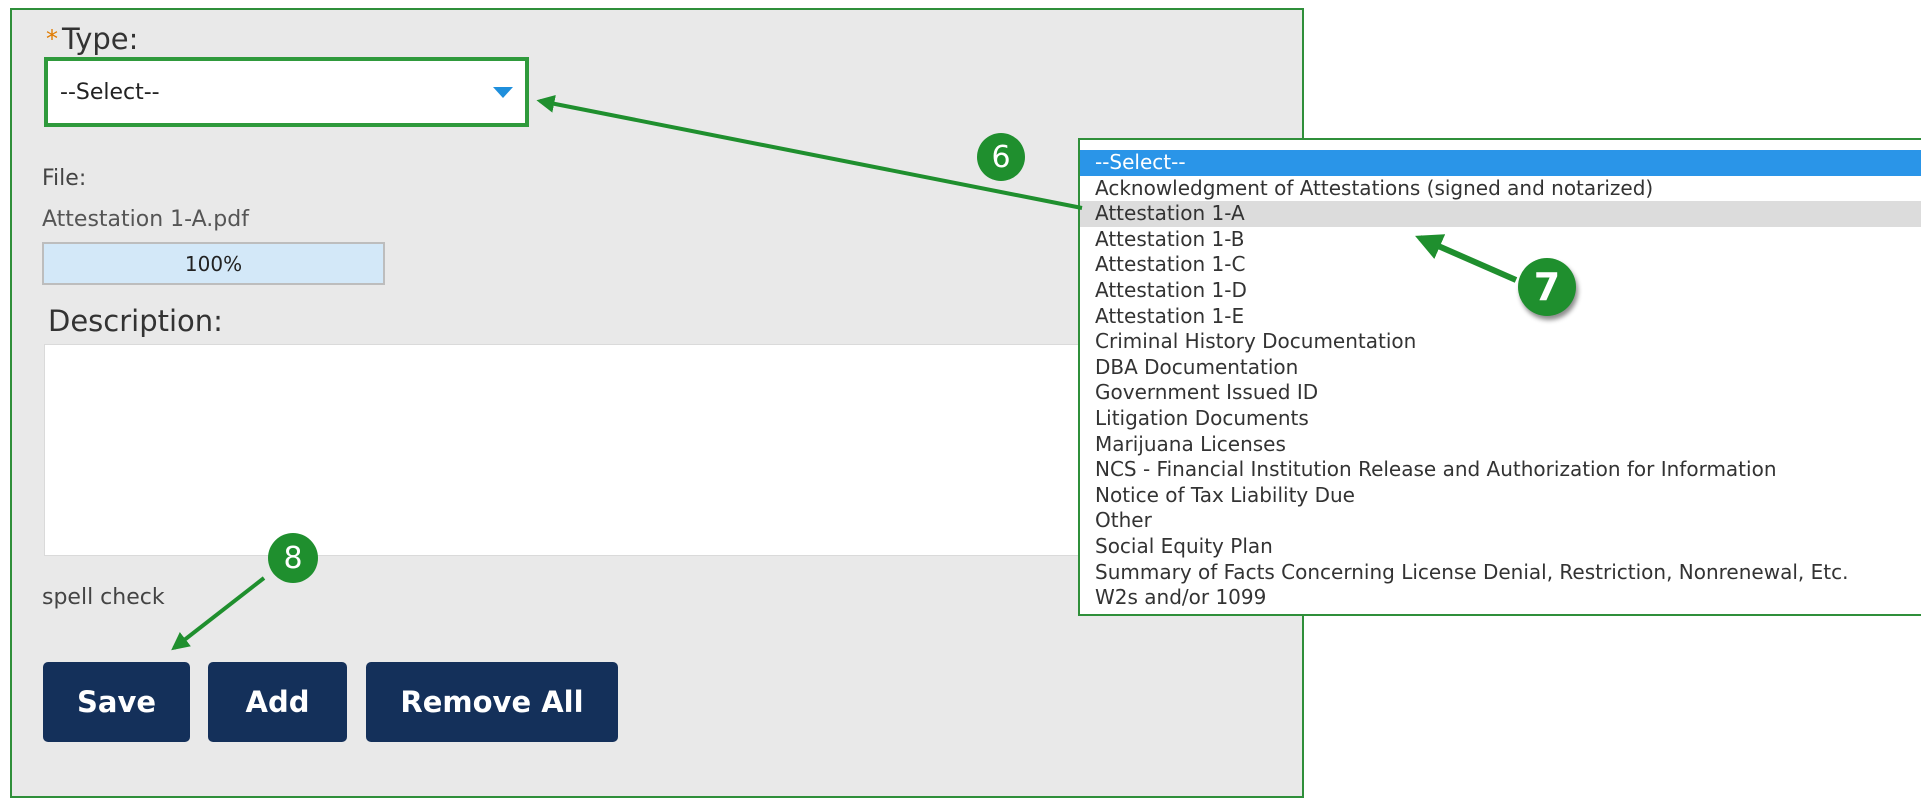 The width and height of the screenshot is (1921, 798). I want to click on step-6-badge: 6, so click(1001, 157).